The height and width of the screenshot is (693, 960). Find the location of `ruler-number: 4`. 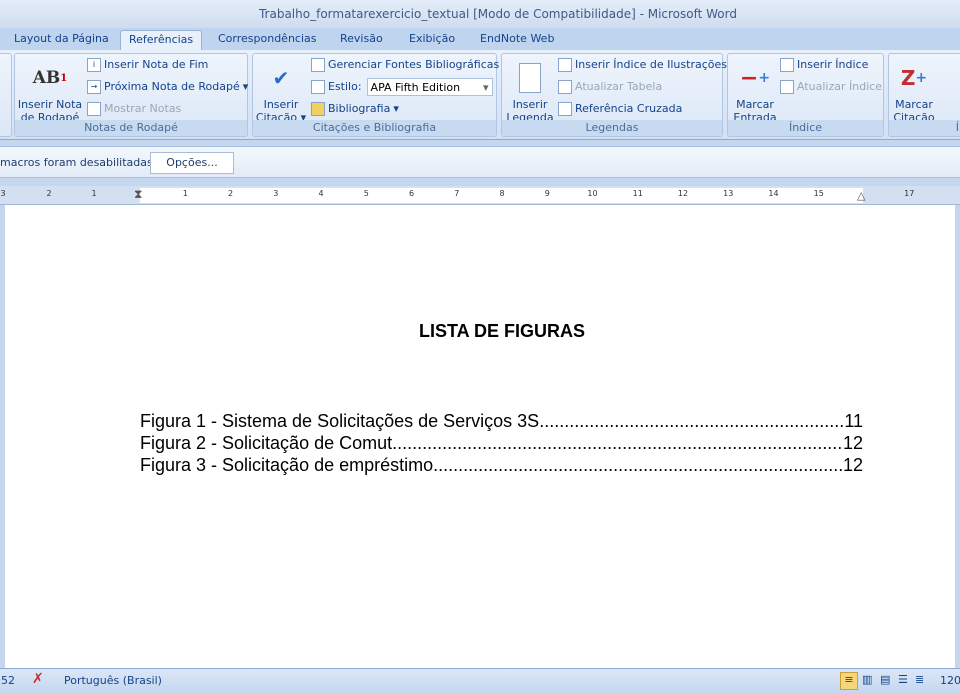

ruler-number: 4 is located at coordinates (321, 193).